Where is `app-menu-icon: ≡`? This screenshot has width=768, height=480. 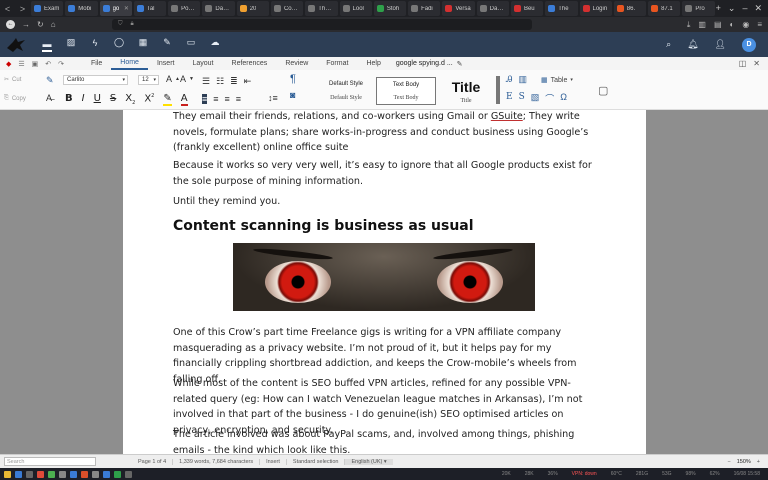
app-menu-icon: ≡ is located at coordinates (759, 25).